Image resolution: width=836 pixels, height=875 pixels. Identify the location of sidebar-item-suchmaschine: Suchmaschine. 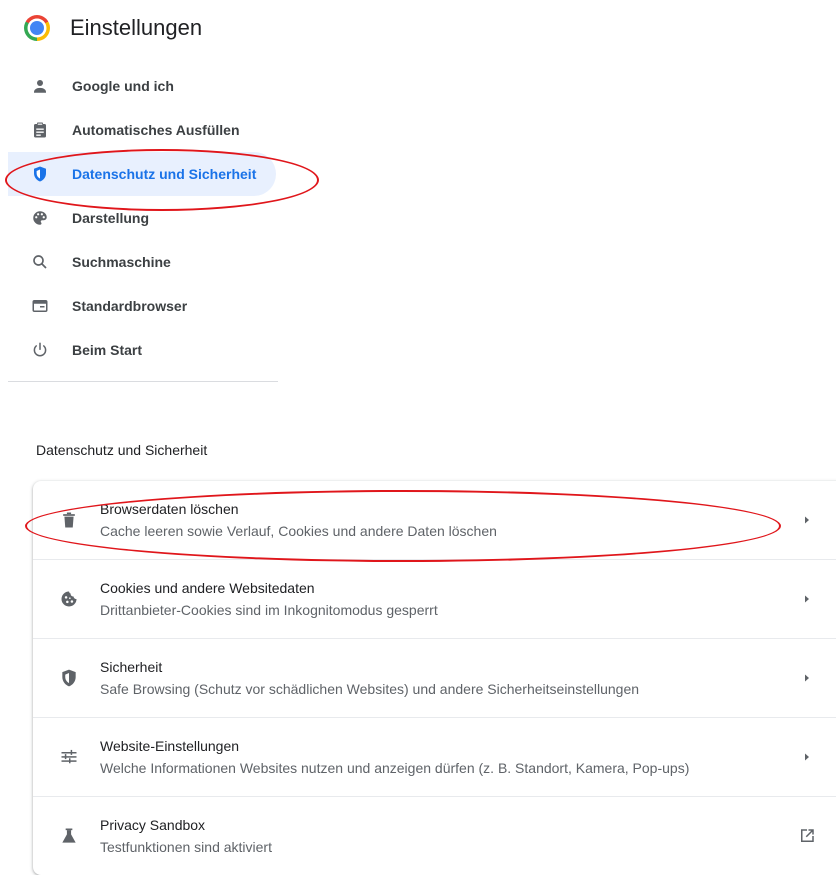
(142, 262).